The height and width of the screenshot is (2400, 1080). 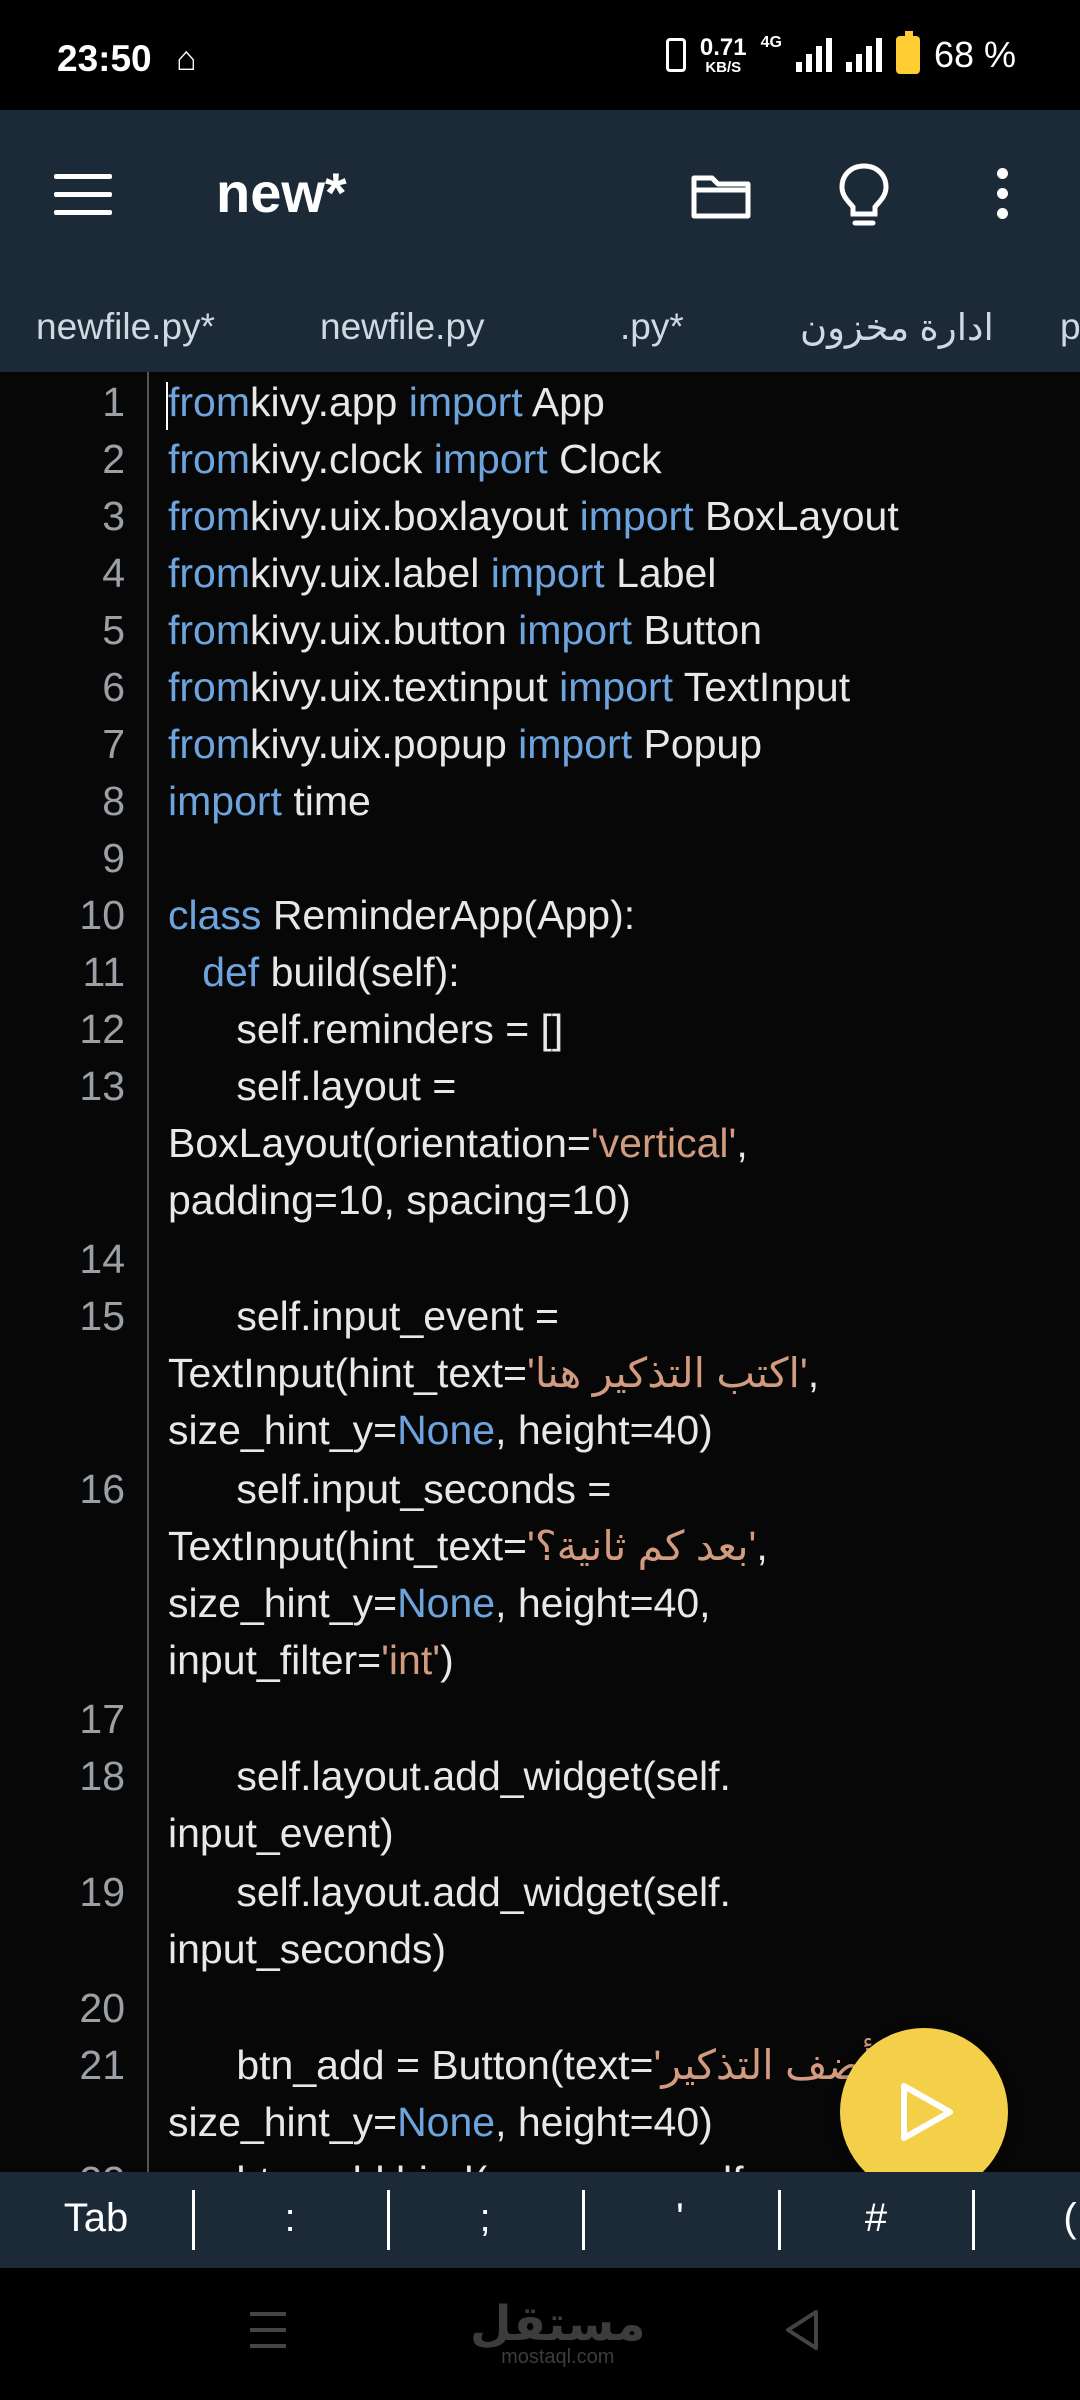 What do you see at coordinates (927, 2112) in the screenshot?
I see `play-icon` at bounding box center [927, 2112].